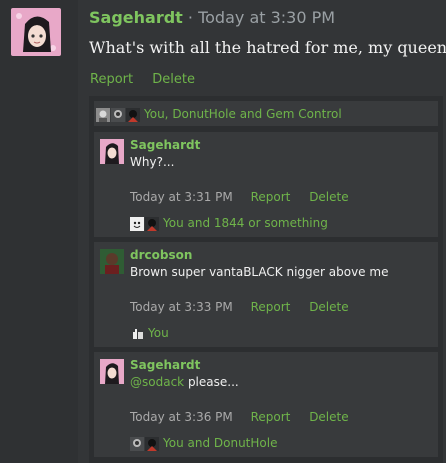 The image size is (446, 463). Describe the element at coordinates (150, 79) in the screenshot. I see `post-actions: Report Delete` at that location.